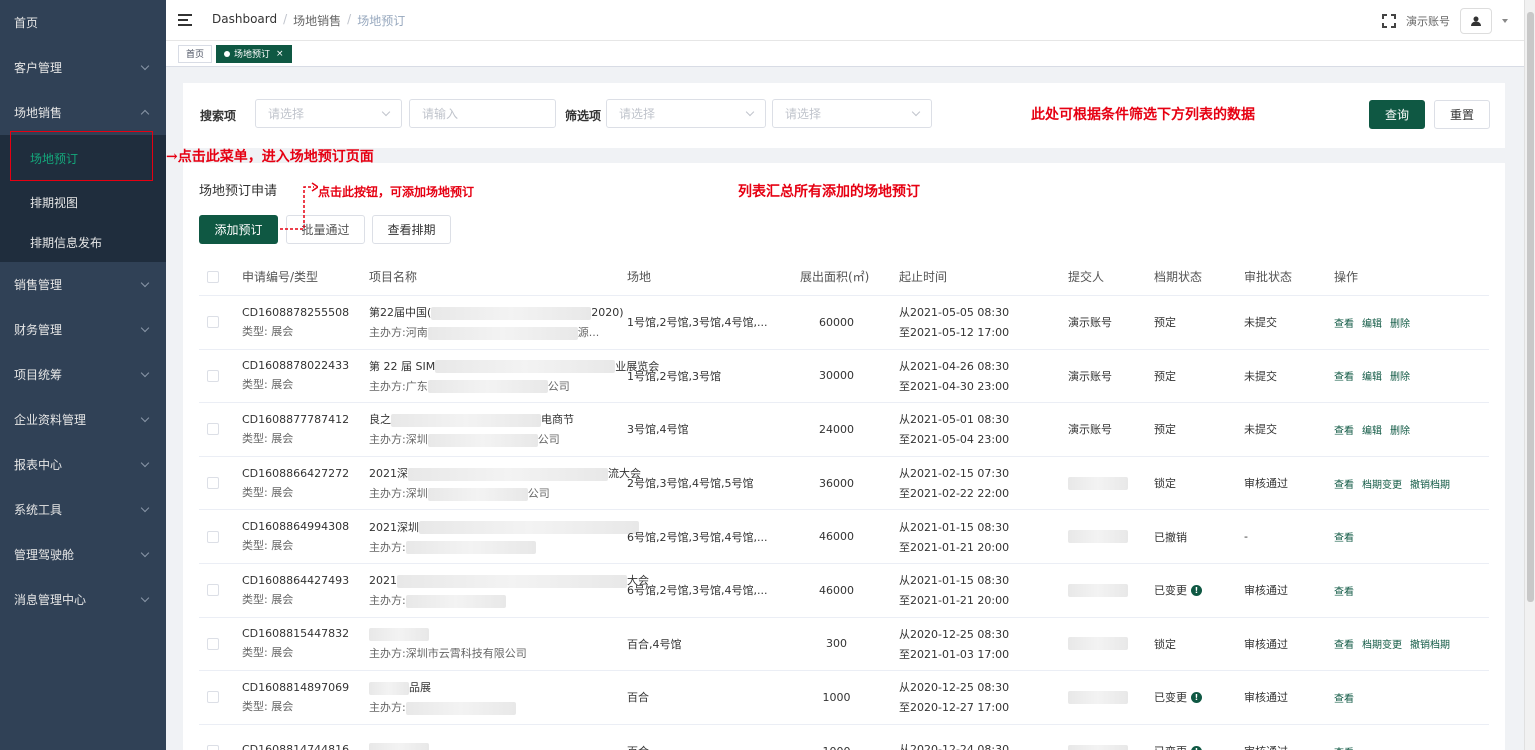  What do you see at coordinates (658, 430) in the screenshot?
I see `cell-venue: 3号馆,4号馆` at bounding box center [658, 430].